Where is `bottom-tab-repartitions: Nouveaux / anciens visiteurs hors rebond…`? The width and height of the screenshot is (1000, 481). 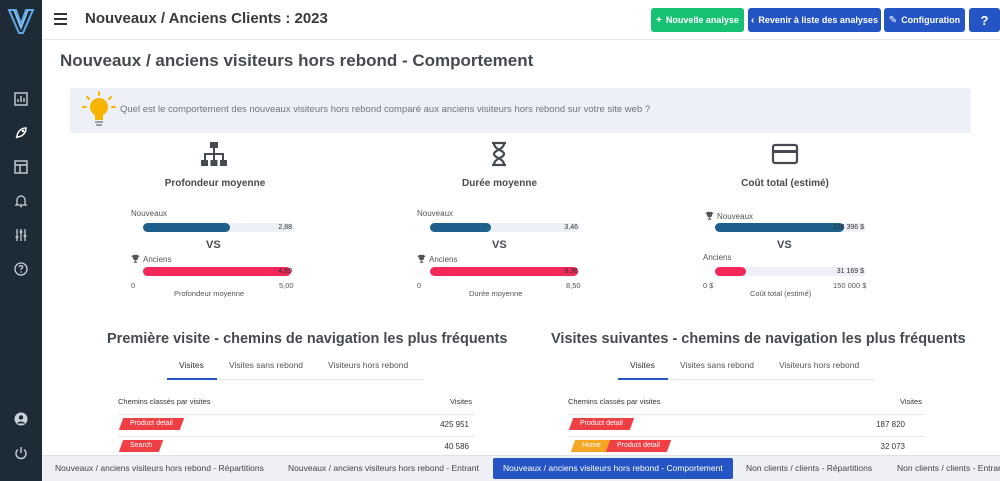 bottom-tab-repartitions: Nouveaux / anciens visiteurs hors rebond… is located at coordinates (159, 468).